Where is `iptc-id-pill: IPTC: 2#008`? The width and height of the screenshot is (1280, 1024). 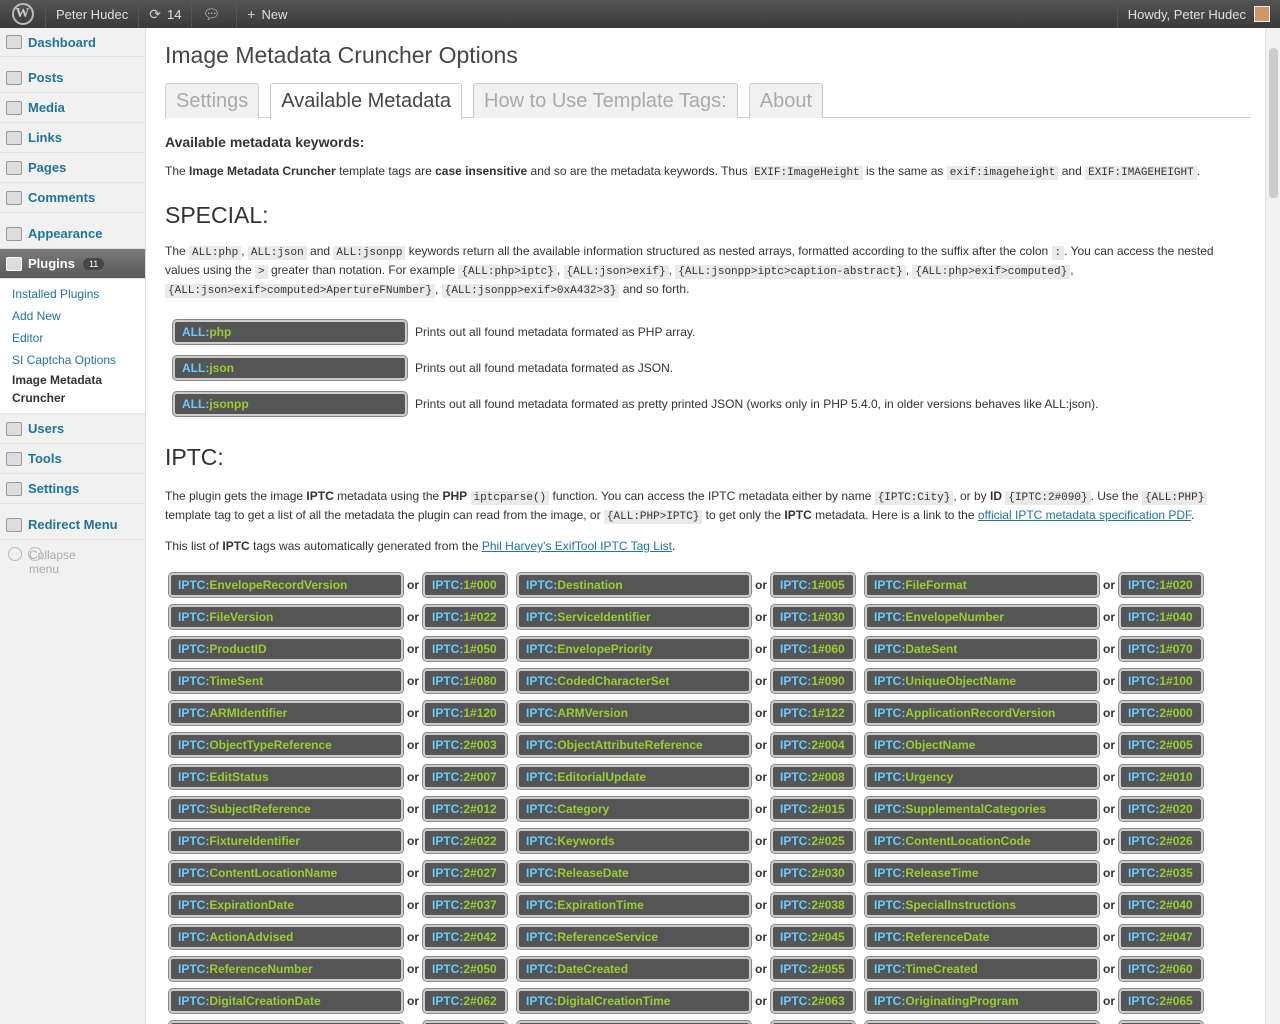 iptc-id-pill: IPTC: 2#008 is located at coordinates (813, 777).